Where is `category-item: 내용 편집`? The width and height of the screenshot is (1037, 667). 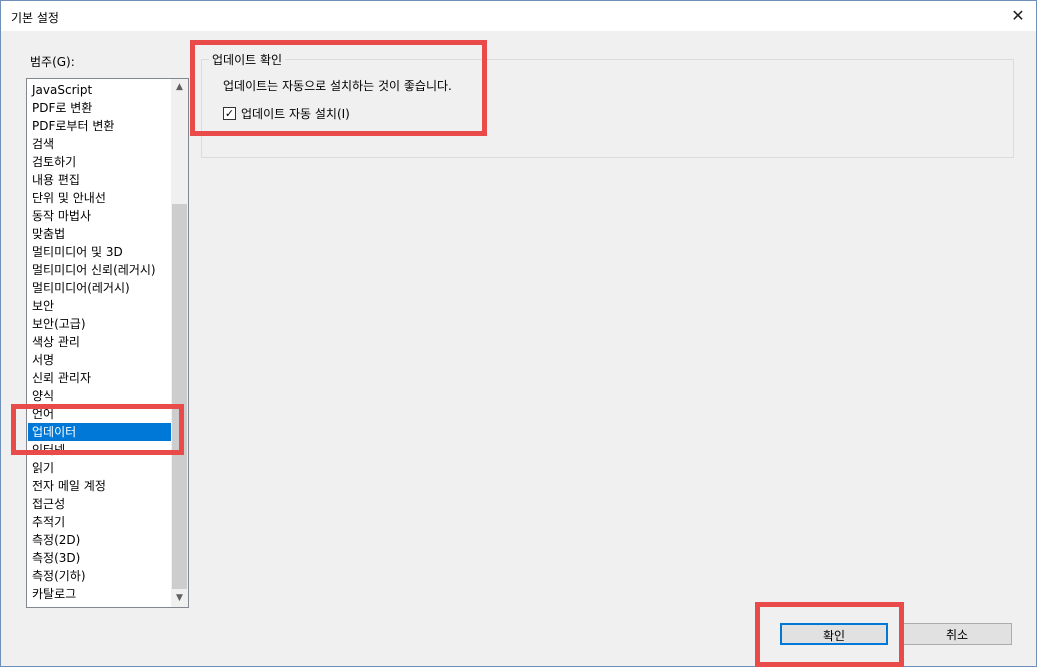
category-item: 내용 편집 is located at coordinates (99, 180).